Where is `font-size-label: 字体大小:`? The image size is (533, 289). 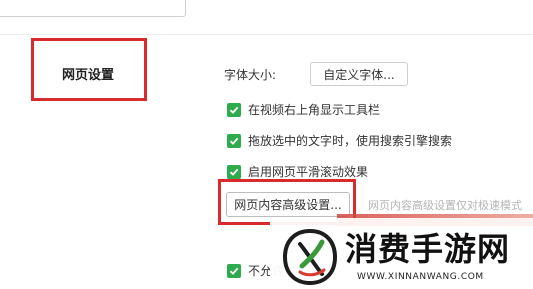
font-size-label: 字体大小: is located at coordinates (250, 75).